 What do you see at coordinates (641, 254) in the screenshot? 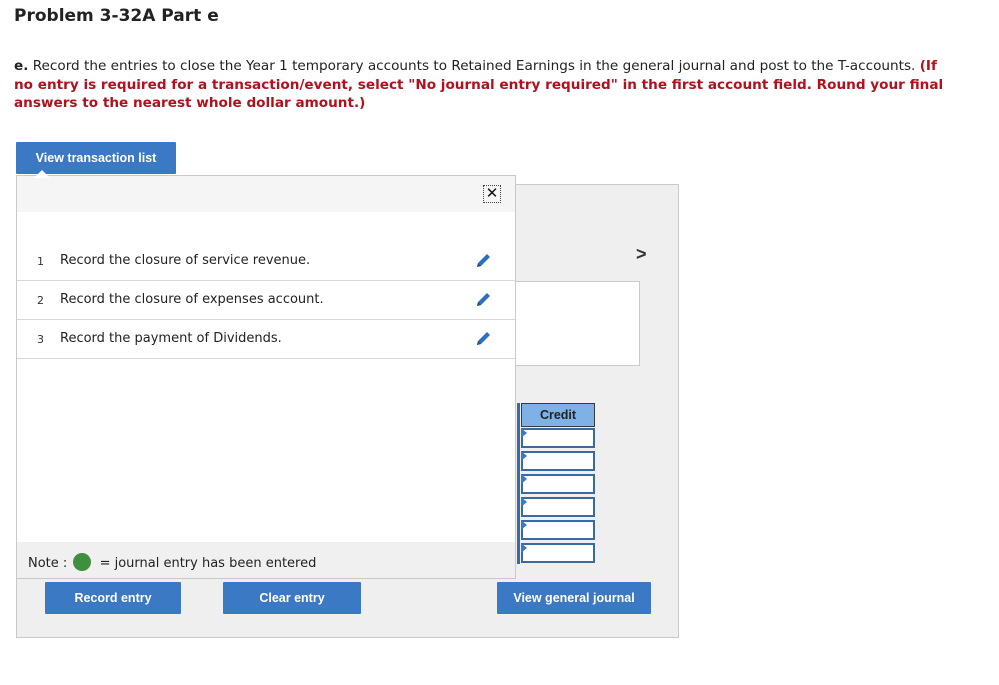
I see `next-arrow-icon: >` at bounding box center [641, 254].